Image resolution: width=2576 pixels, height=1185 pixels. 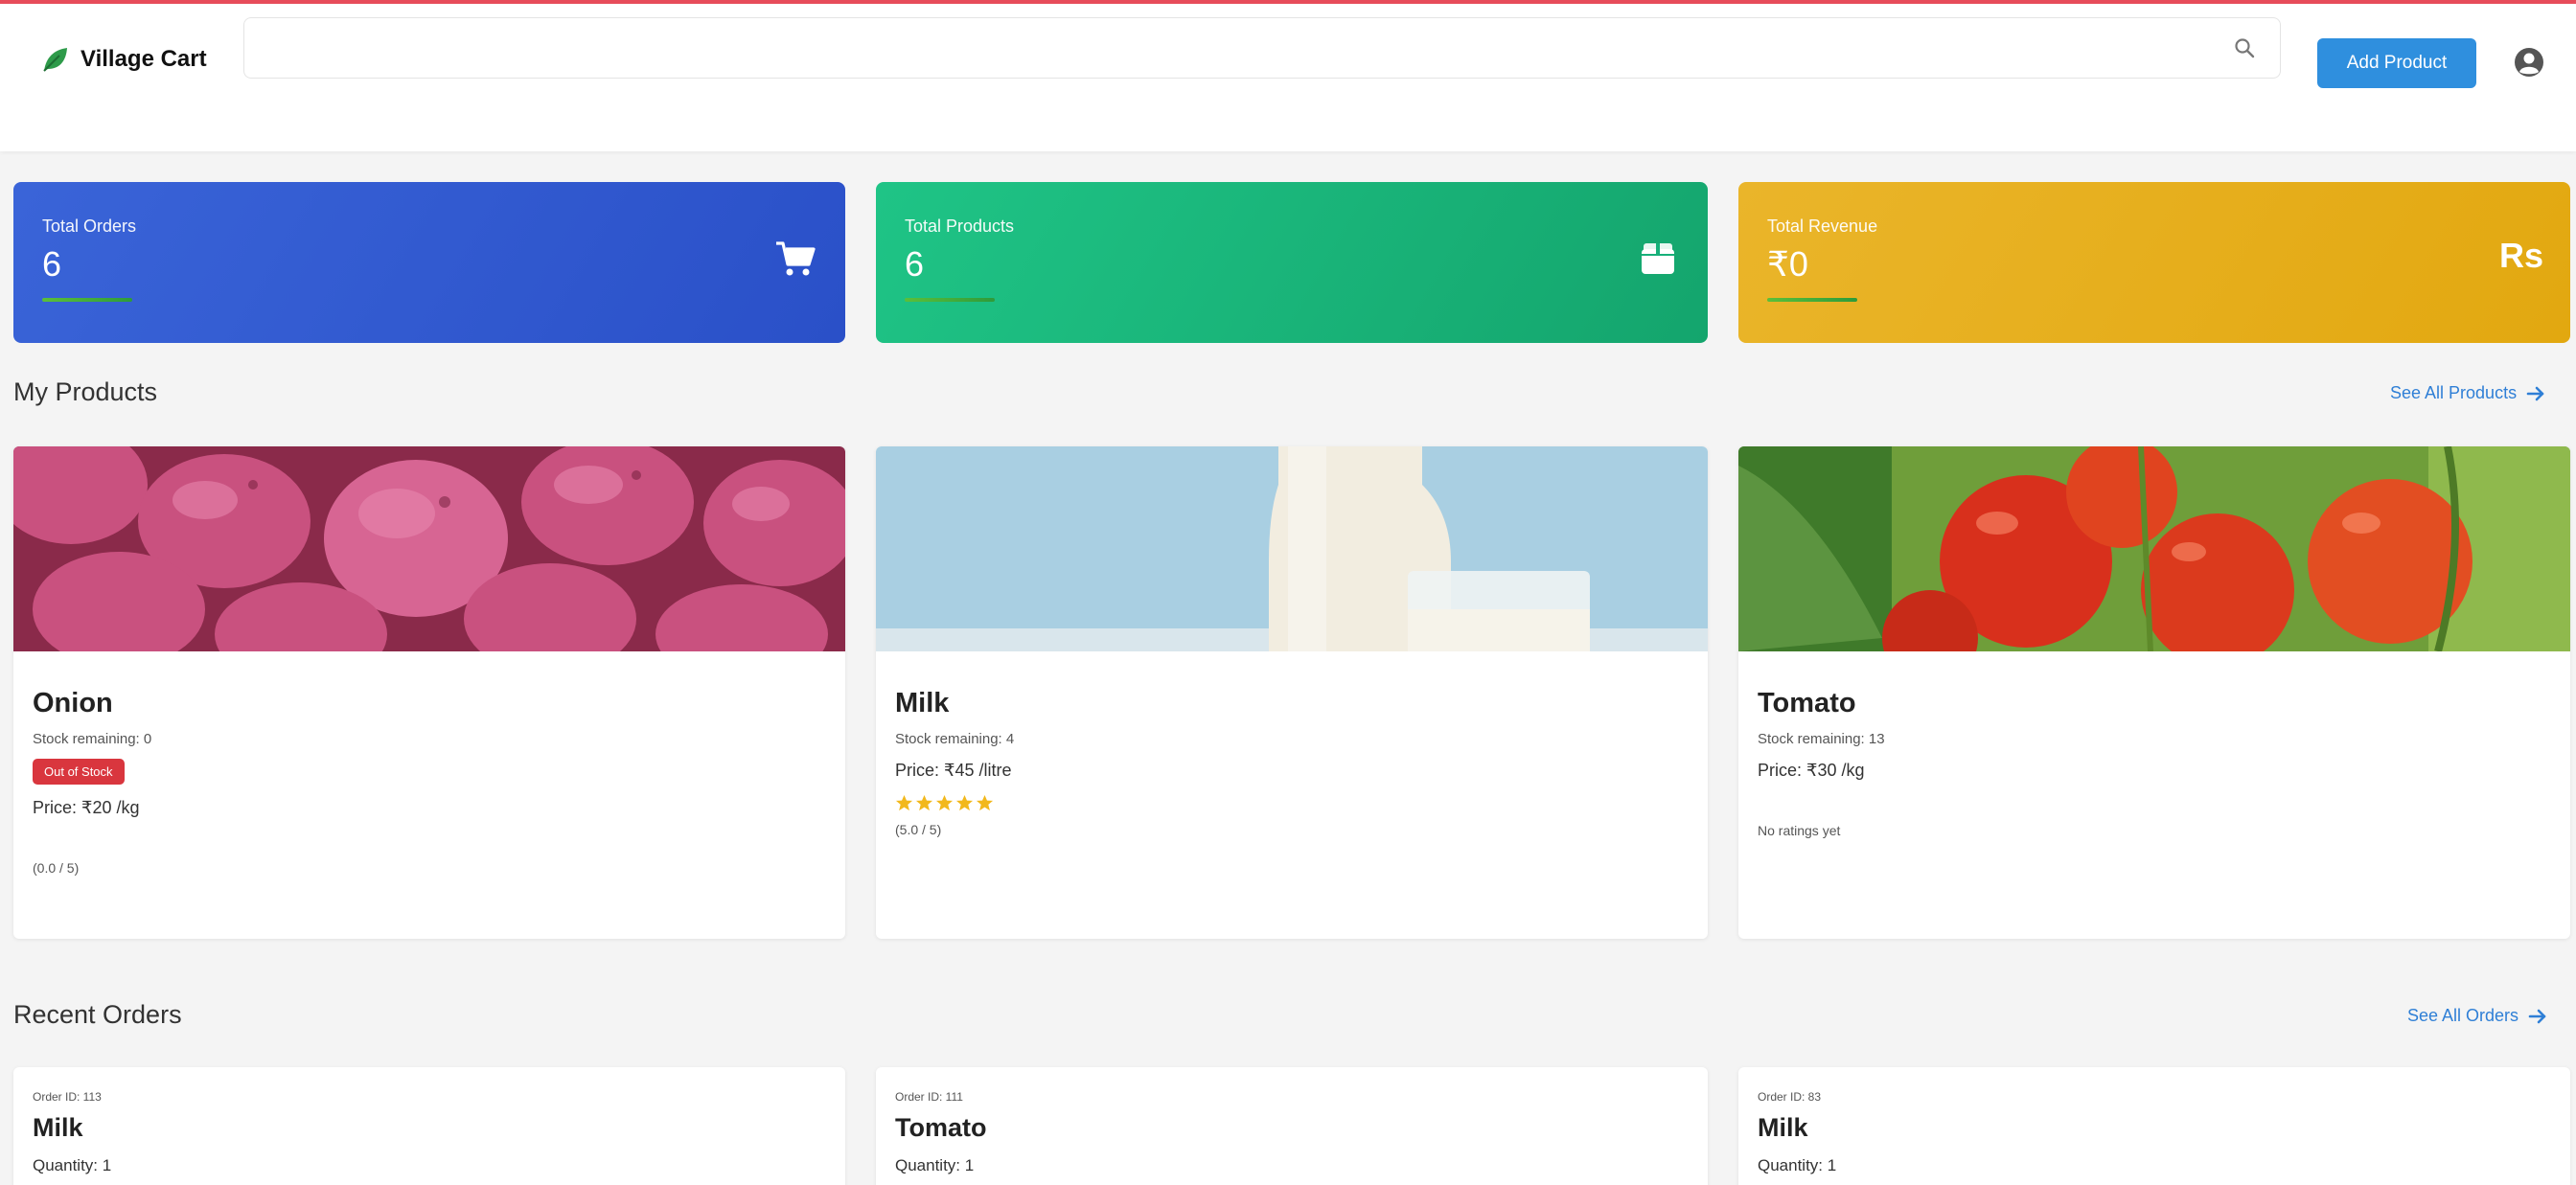 I want to click on see-all-products-label: See All Products, so click(x=2454, y=393).